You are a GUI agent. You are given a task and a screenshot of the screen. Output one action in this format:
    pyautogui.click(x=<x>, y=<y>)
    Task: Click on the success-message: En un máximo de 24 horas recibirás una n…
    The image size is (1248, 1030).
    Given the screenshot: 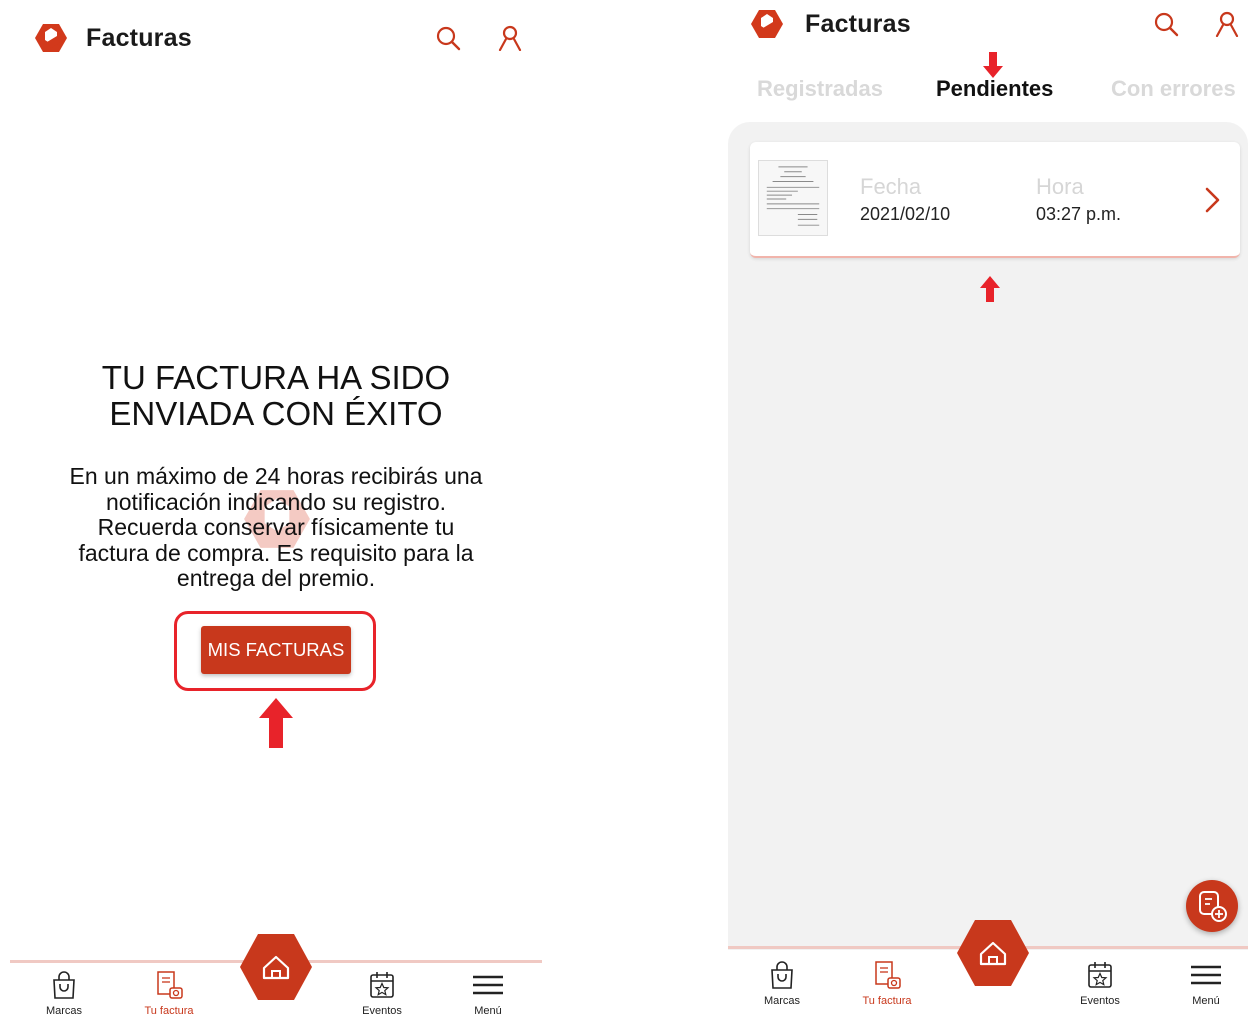 What is the action you would take?
    pyautogui.click(x=276, y=527)
    